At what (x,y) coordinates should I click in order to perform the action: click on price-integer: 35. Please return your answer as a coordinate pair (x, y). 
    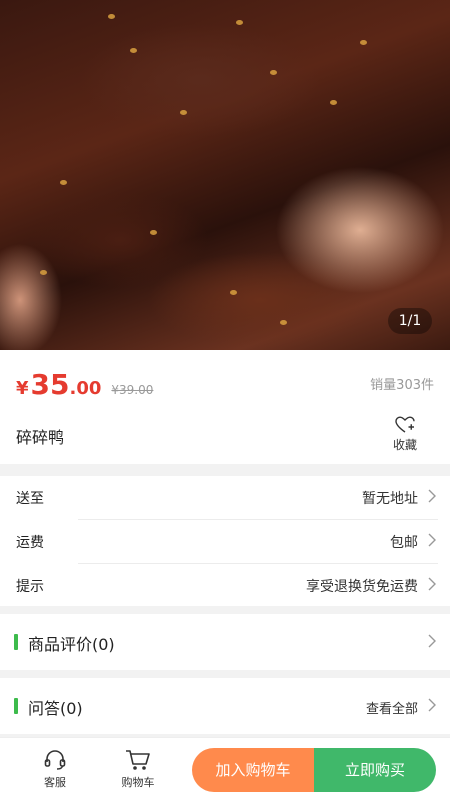
    Looking at the image, I should click on (50, 384).